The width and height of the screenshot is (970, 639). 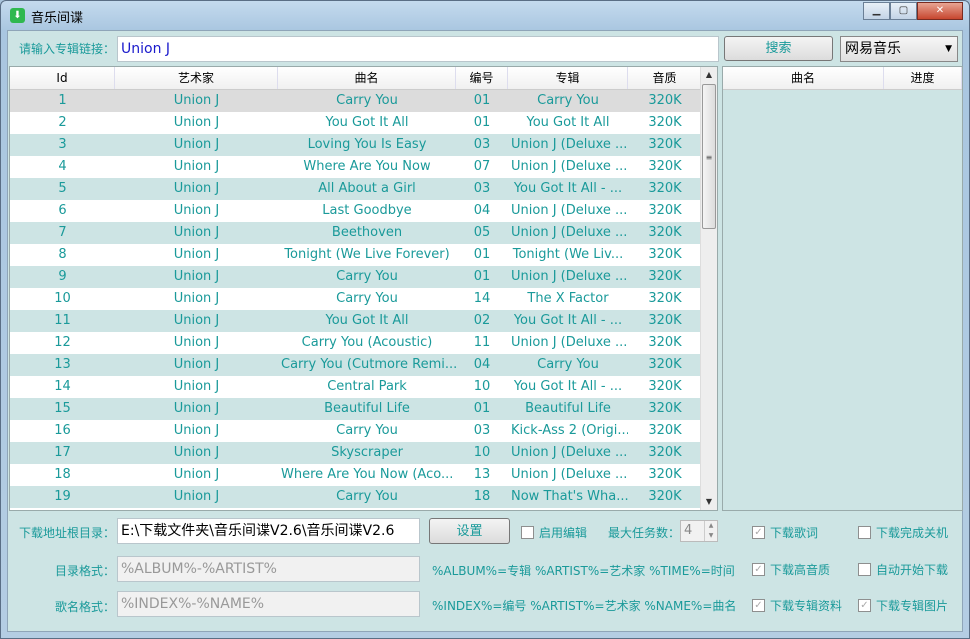 What do you see at coordinates (268, 531) in the screenshot?
I see `dir-input: E:\下载文件夹\音乐间谍V2.6\音乐间谍V2.6` at bounding box center [268, 531].